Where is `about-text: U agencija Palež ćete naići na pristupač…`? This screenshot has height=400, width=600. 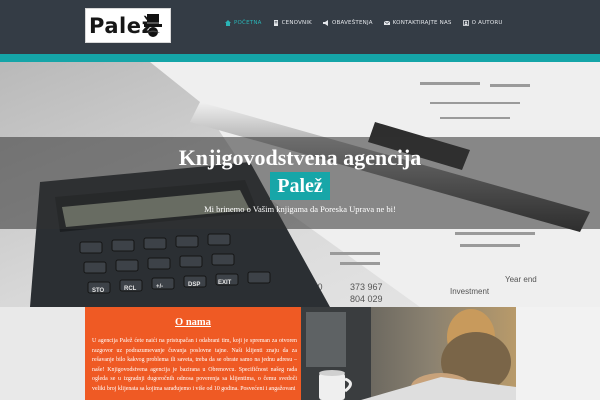
about-text: U agencija Palež ćete naići na pristupač… is located at coordinates (194, 365).